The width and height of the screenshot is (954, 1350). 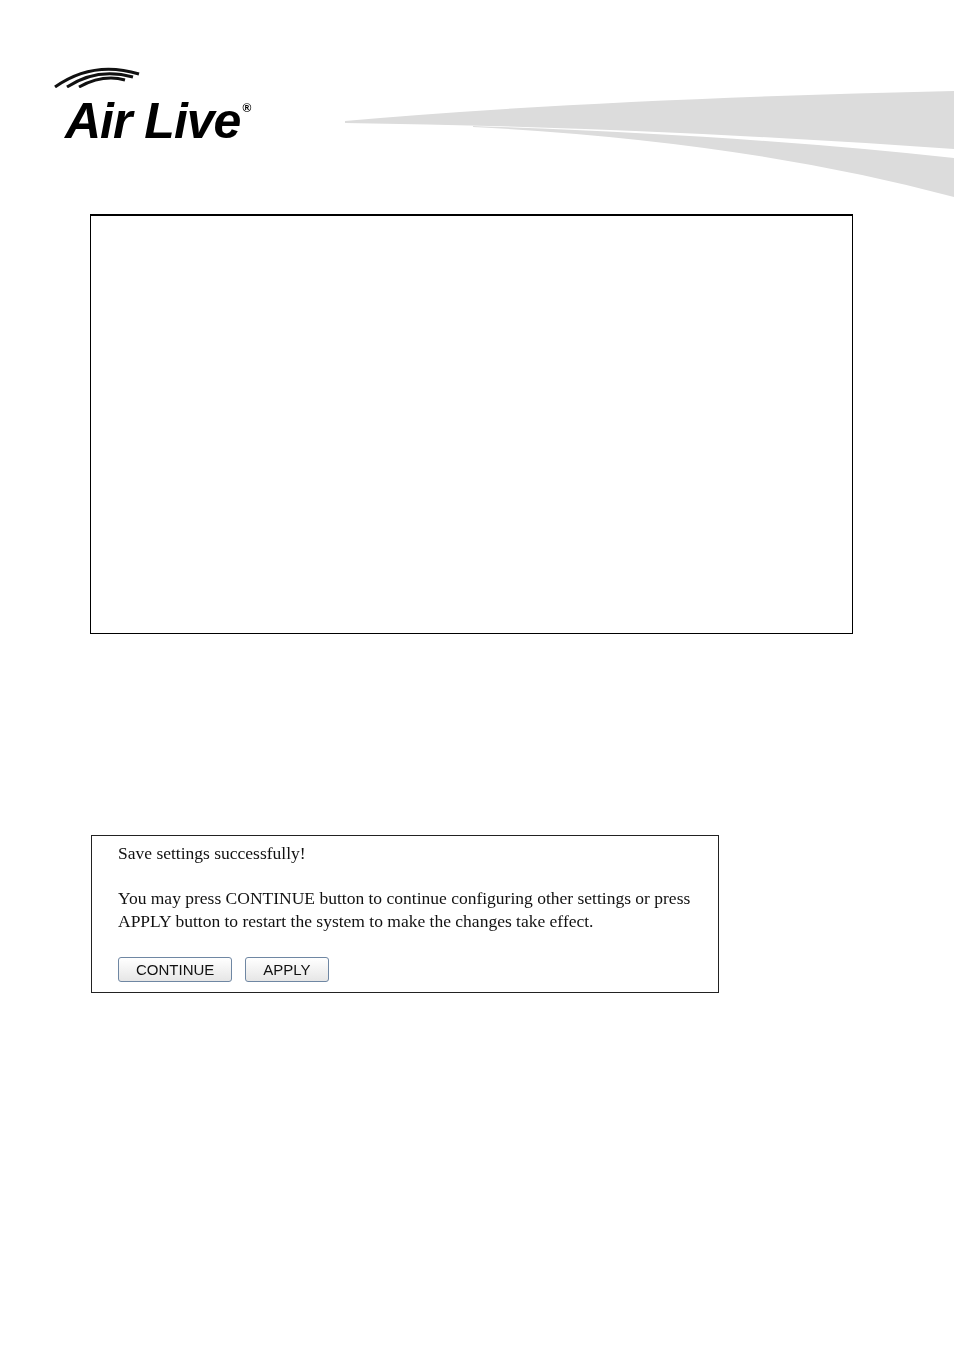 What do you see at coordinates (212, 853) in the screenshot?
I see `status-message: Save settings successfully!` at bounding box center [212, 853].